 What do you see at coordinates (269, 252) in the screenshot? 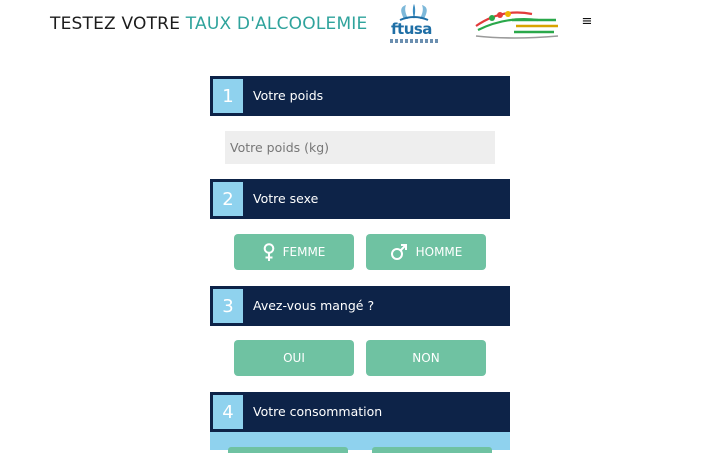
I see `female-icon` at bounding box center [269, 252].